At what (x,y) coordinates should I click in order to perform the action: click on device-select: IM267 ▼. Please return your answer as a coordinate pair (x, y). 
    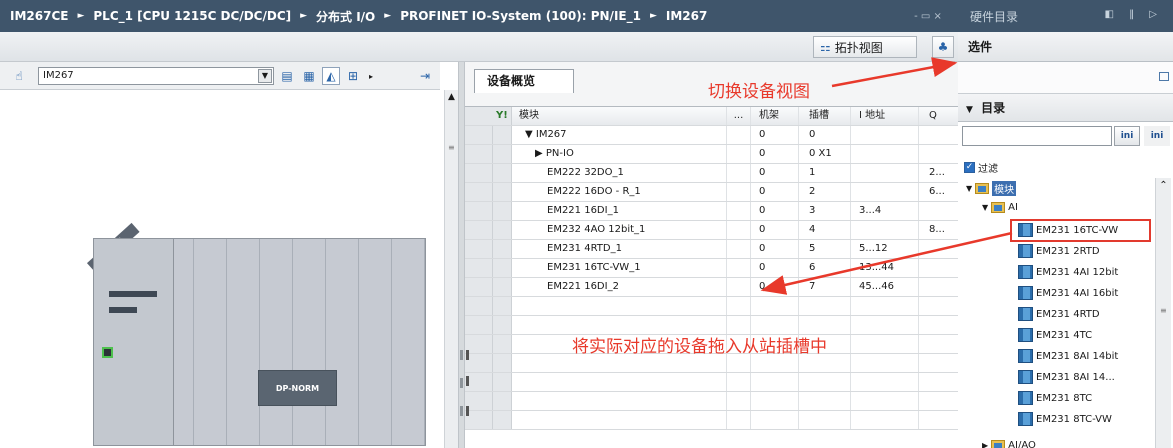
    Looking at the image, I should click on (156, 76).